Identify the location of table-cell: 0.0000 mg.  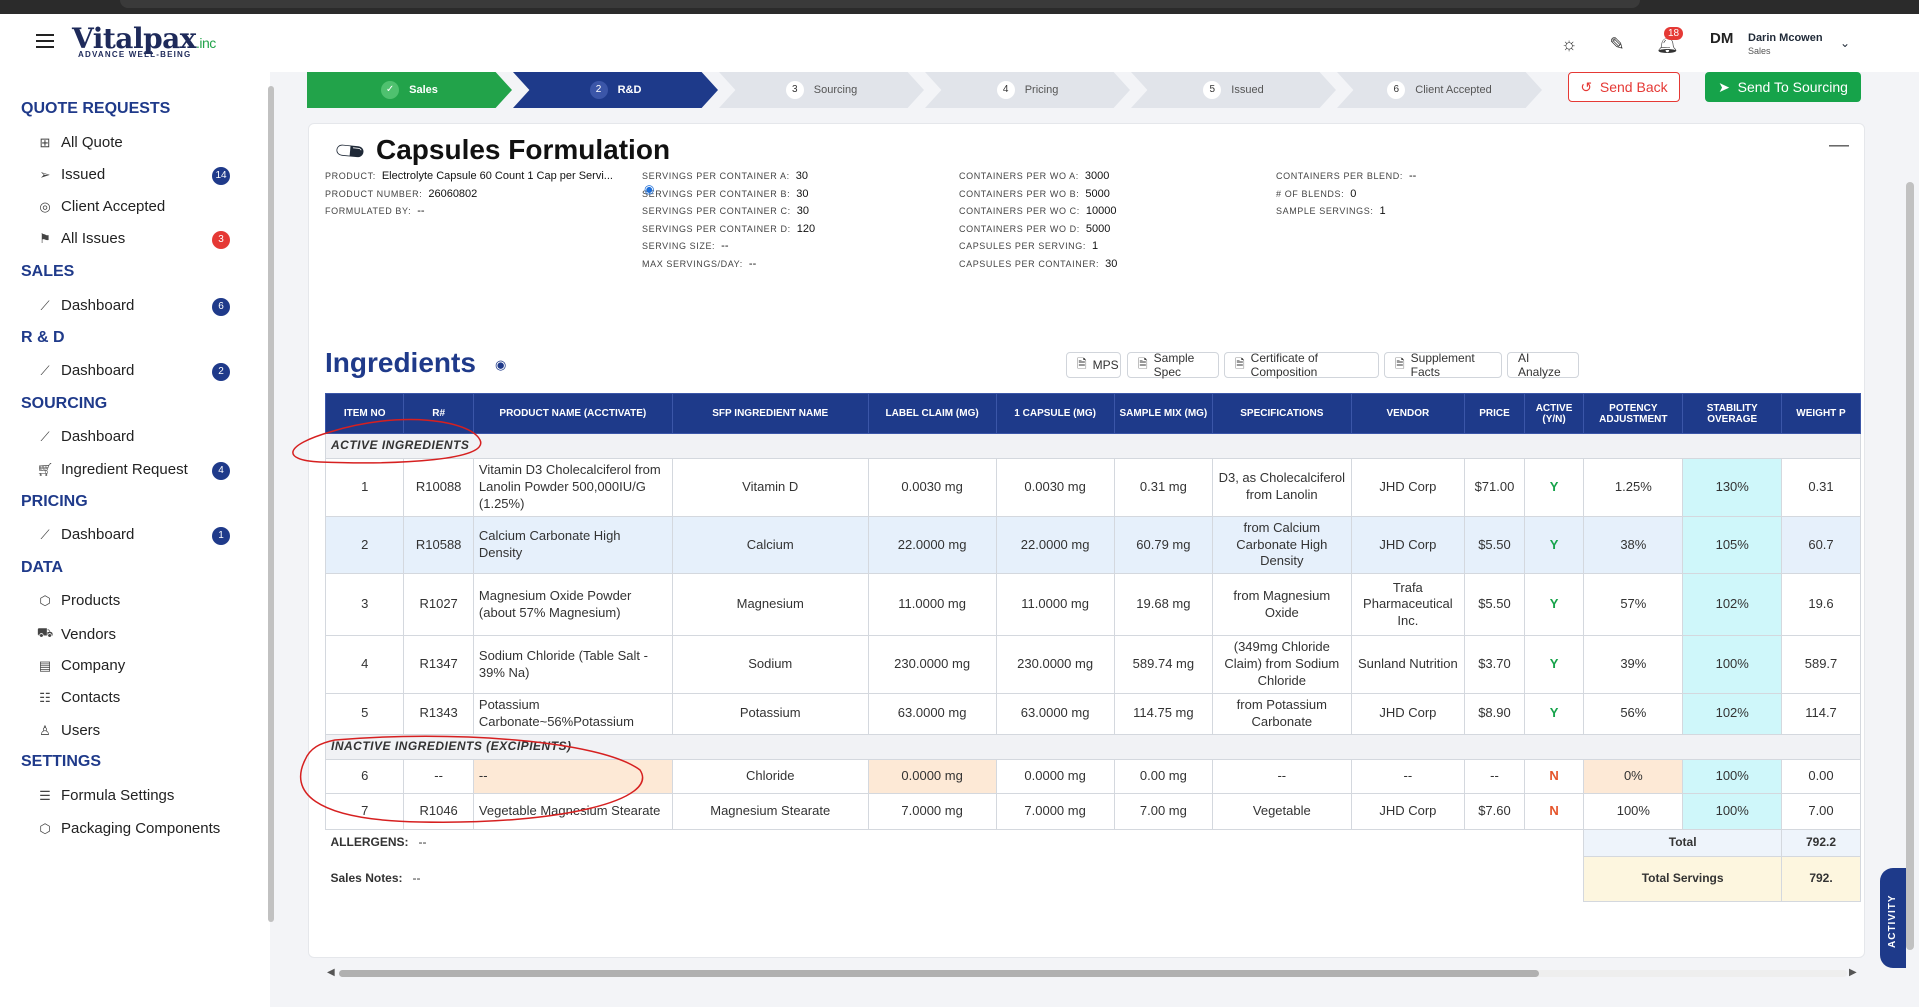
(932, 776).